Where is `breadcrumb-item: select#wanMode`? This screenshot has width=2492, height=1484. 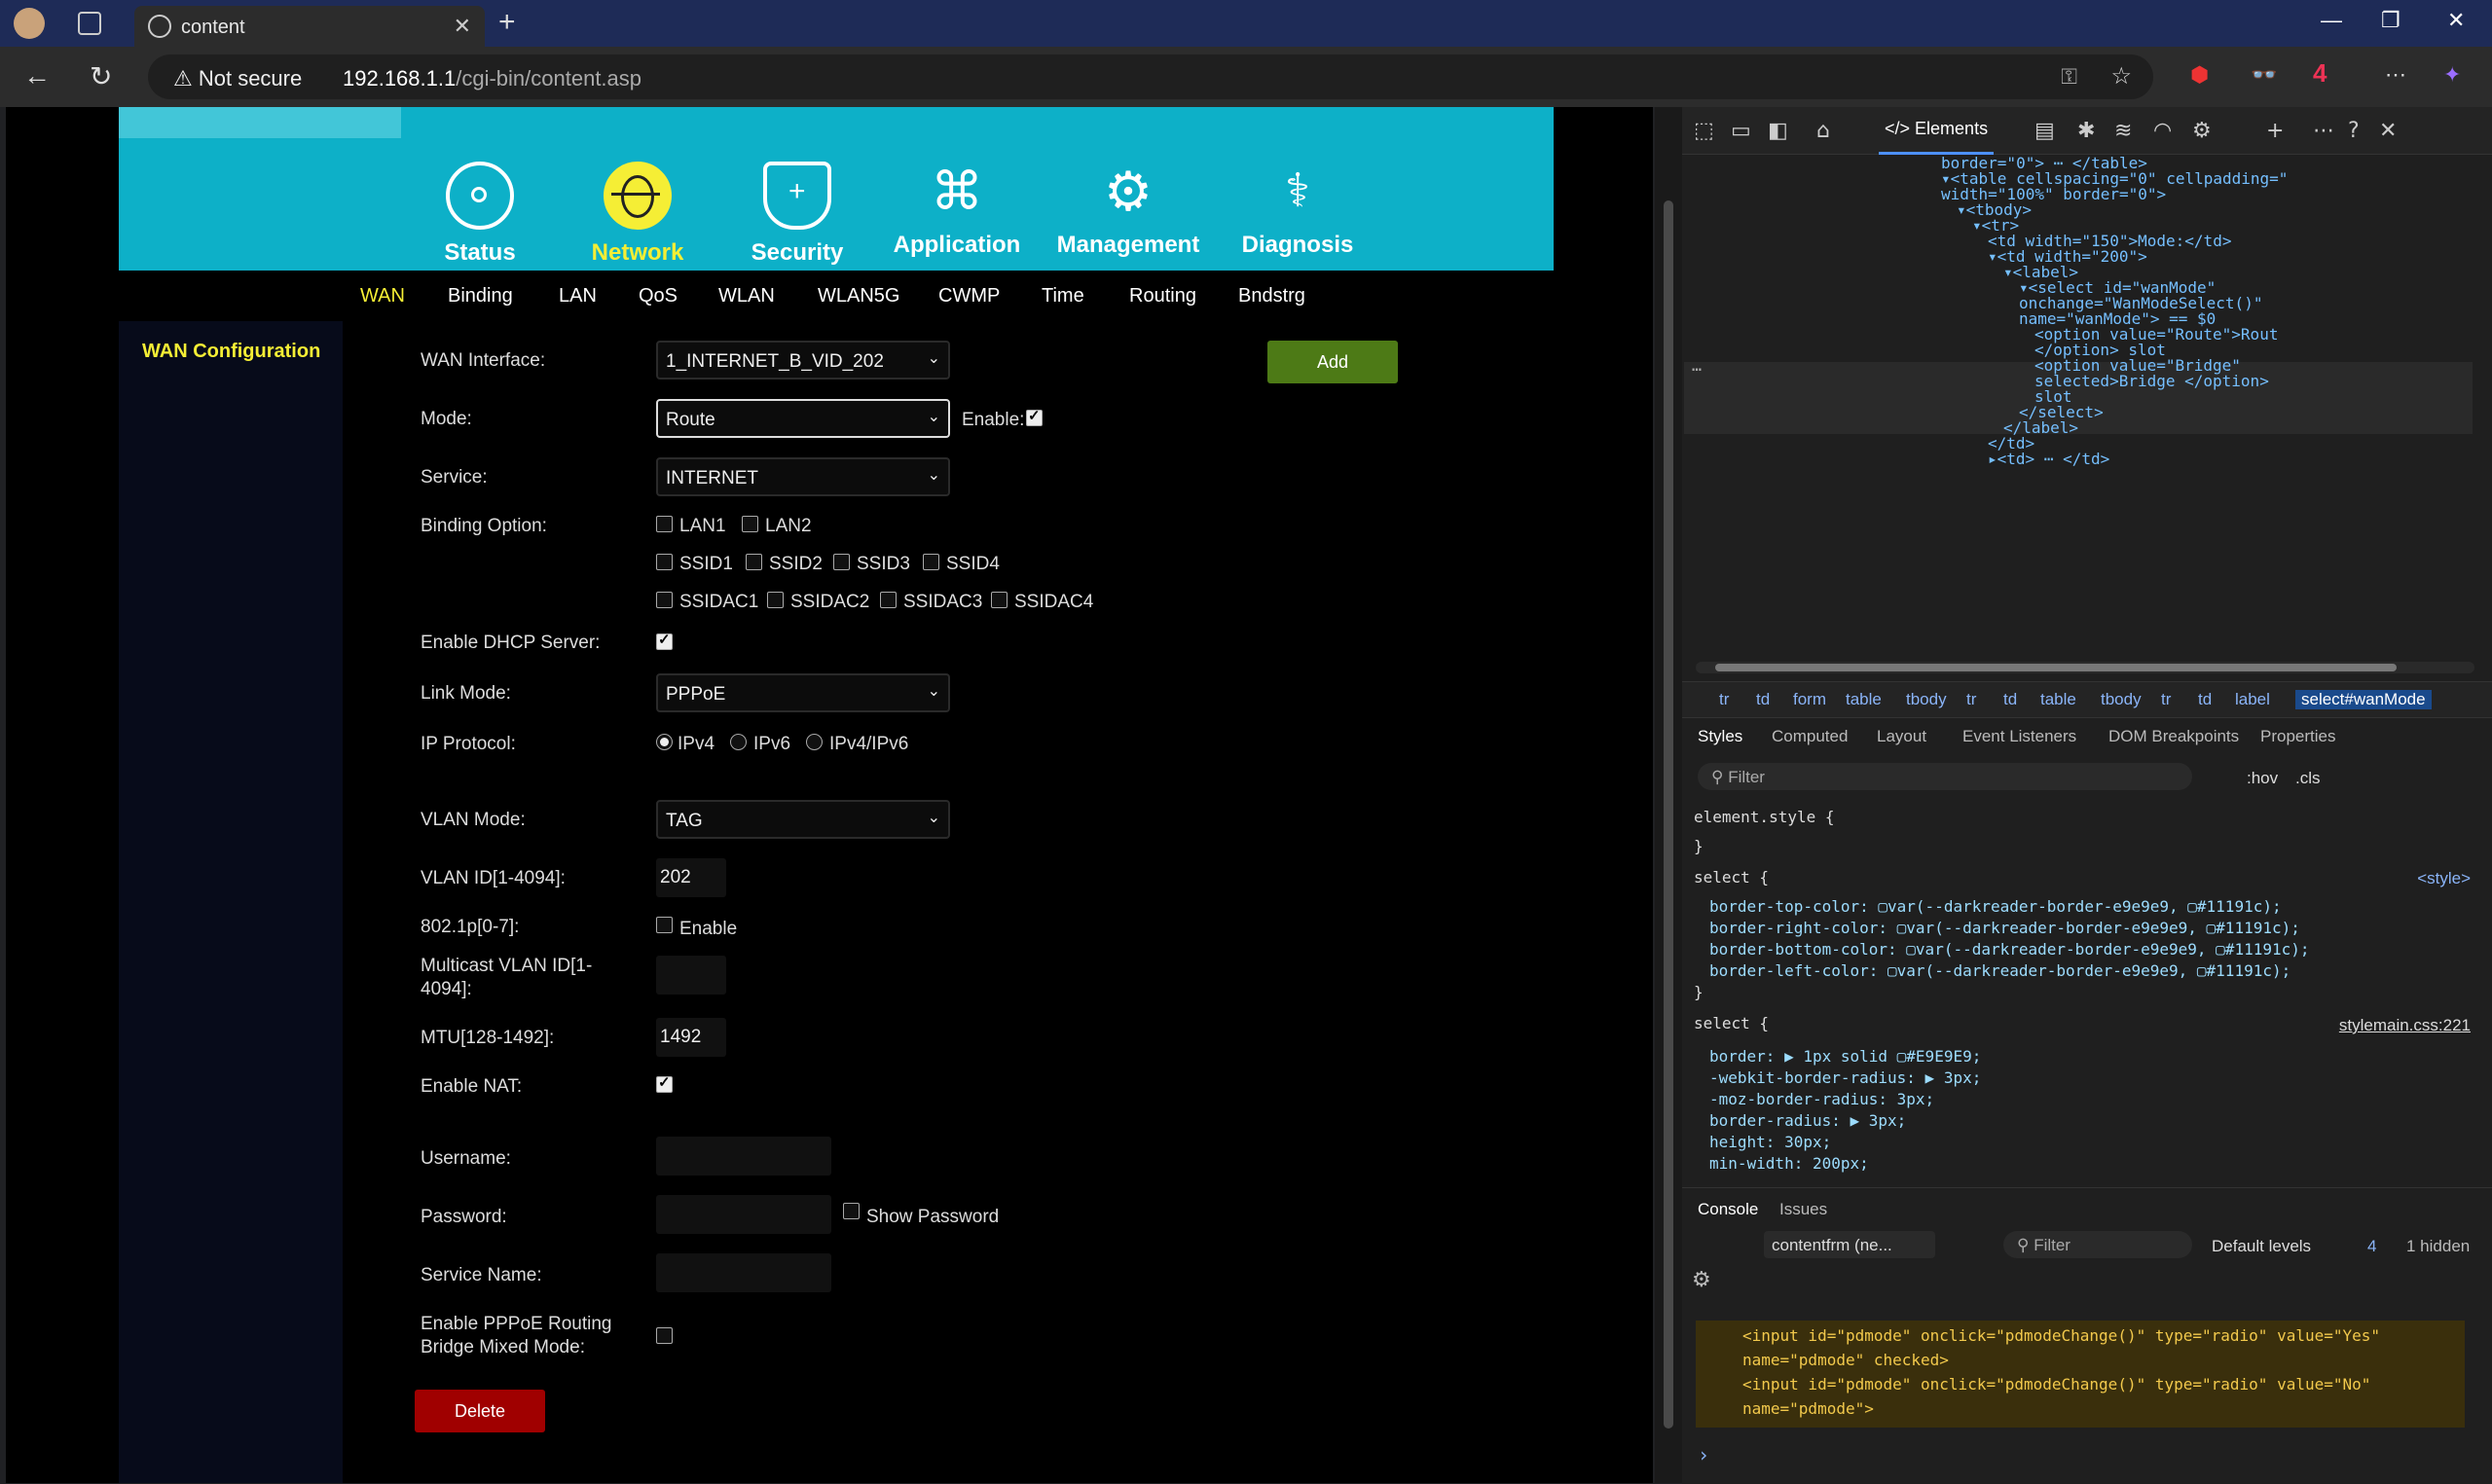 breadcrumb-item: select#wanMode is located at coordinates (2363, 700).